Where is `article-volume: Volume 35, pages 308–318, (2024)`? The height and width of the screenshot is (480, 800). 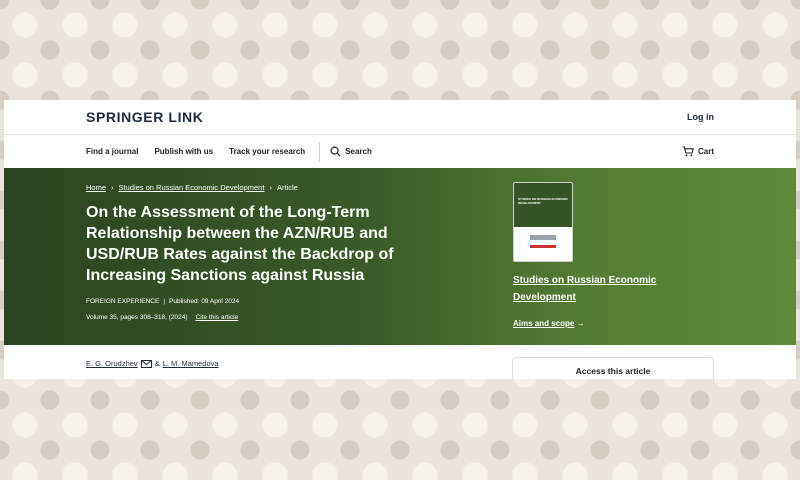 article-volume: Volume 35, pages 308–318, (2024) is located at coordinates (137, 317).